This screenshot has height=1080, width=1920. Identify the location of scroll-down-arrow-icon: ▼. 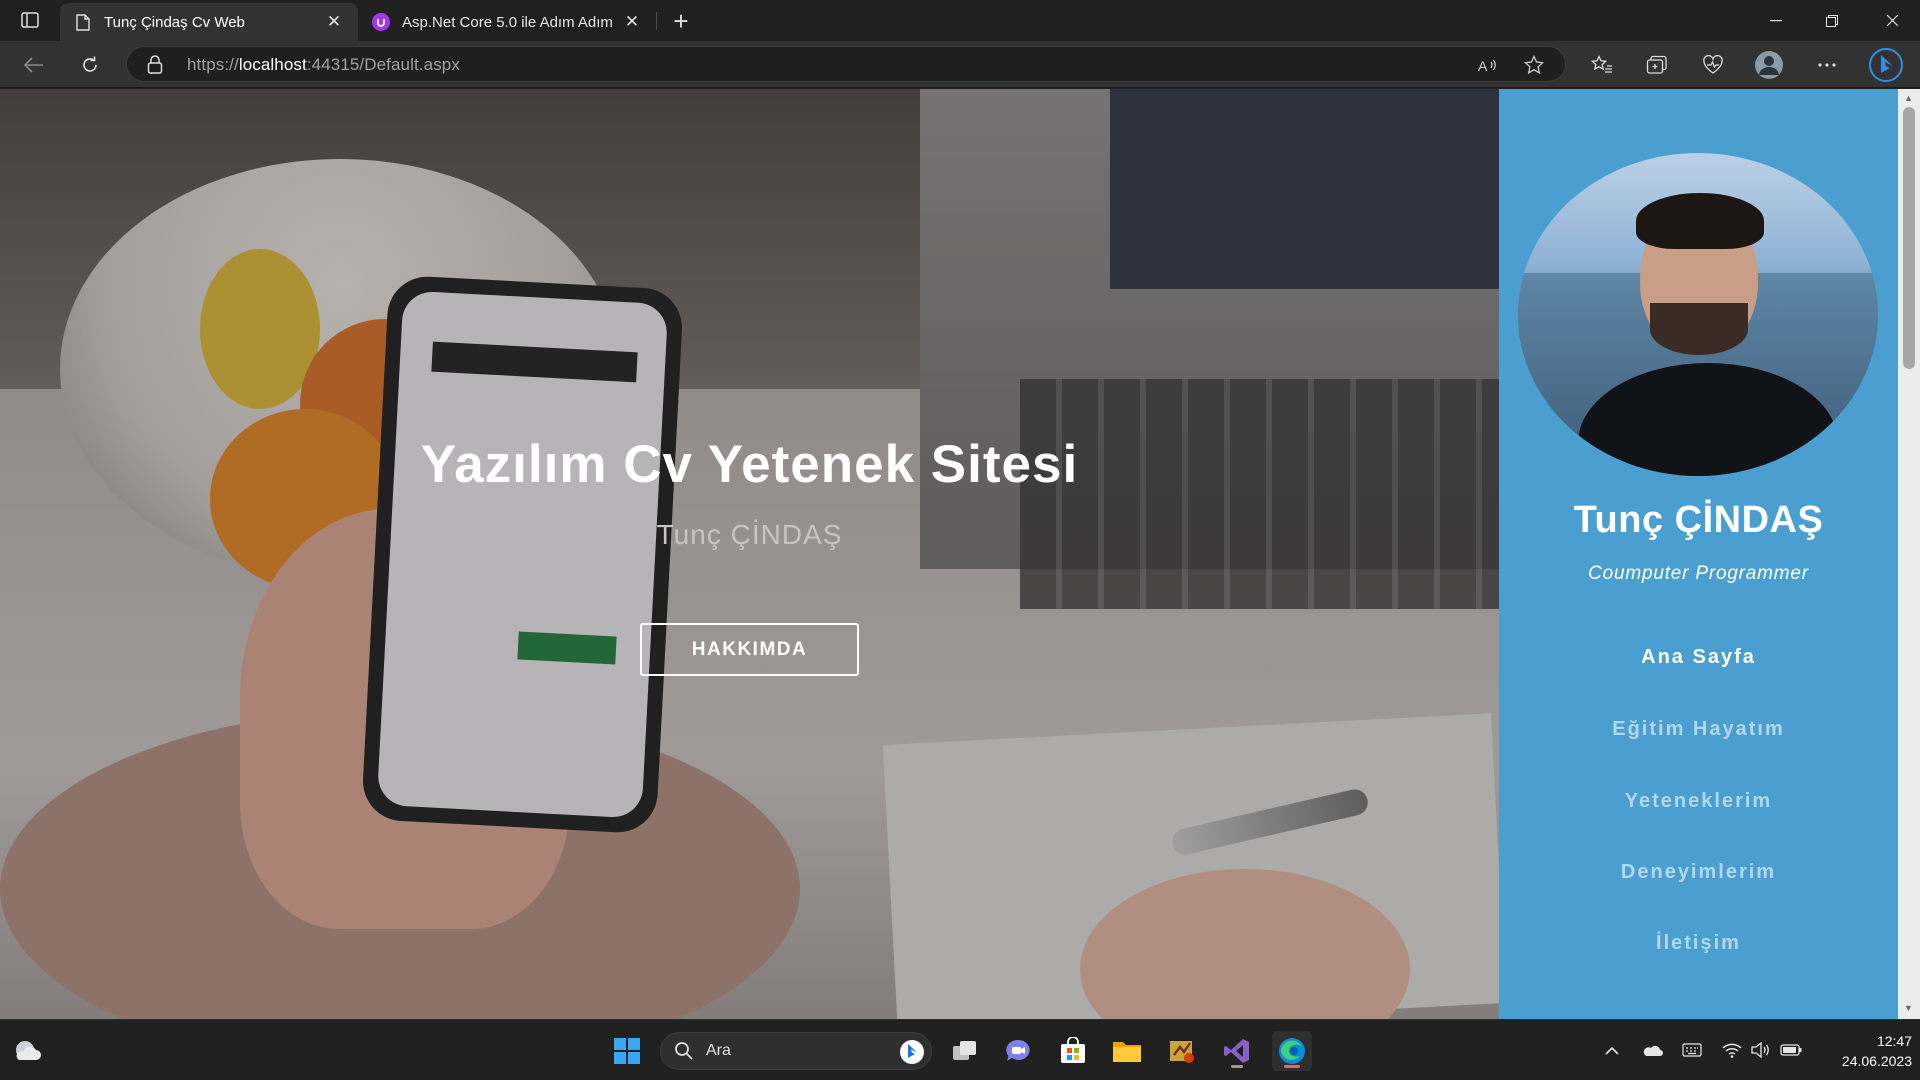
(1908, 1008).